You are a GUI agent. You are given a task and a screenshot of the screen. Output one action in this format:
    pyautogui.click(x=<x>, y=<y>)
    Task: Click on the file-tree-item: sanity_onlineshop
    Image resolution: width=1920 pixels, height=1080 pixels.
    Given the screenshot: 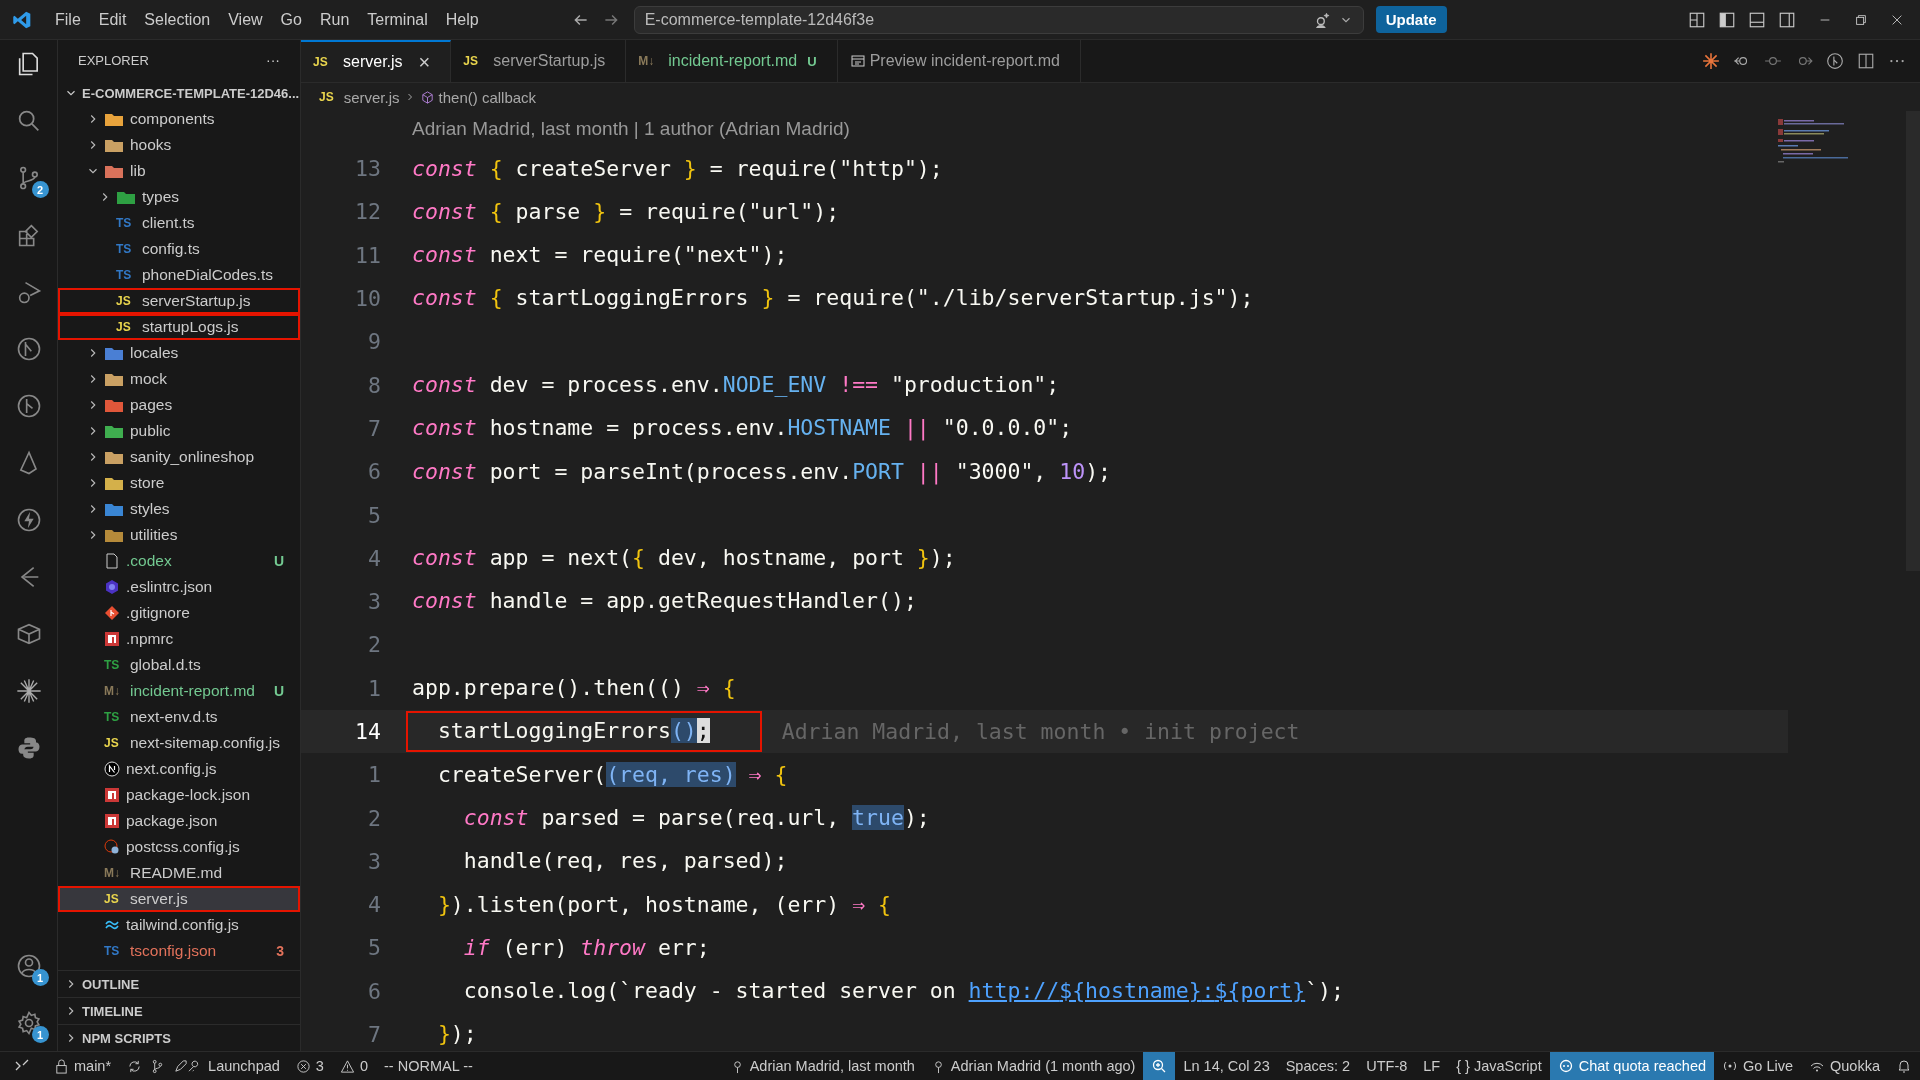 What is the action you would take?
    pyautogui.click(x=179, y=457)
    